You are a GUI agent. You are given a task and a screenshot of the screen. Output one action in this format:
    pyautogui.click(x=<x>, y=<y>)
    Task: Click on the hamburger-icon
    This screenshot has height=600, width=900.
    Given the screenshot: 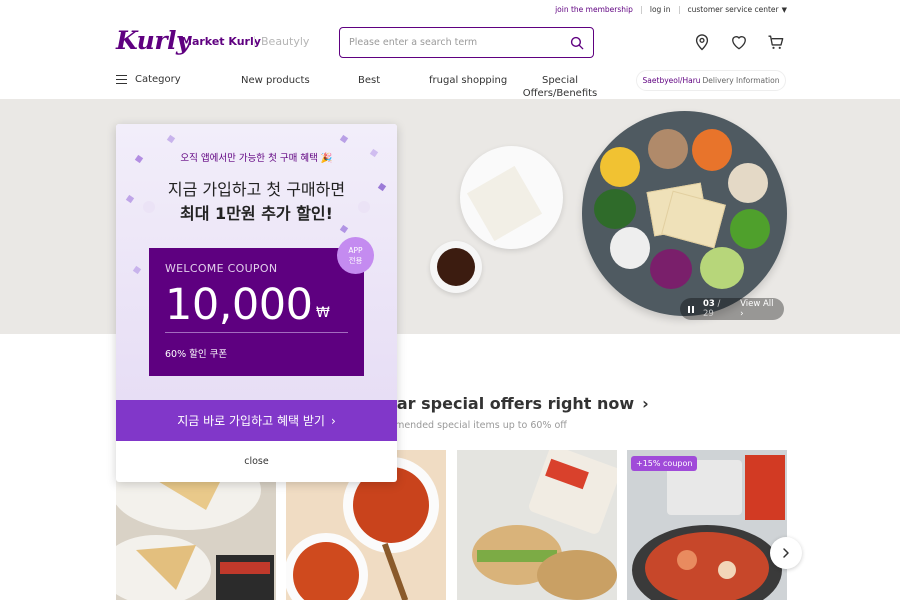 What is the action you would take?
    pyautogui.click(x=121, y=80)
    